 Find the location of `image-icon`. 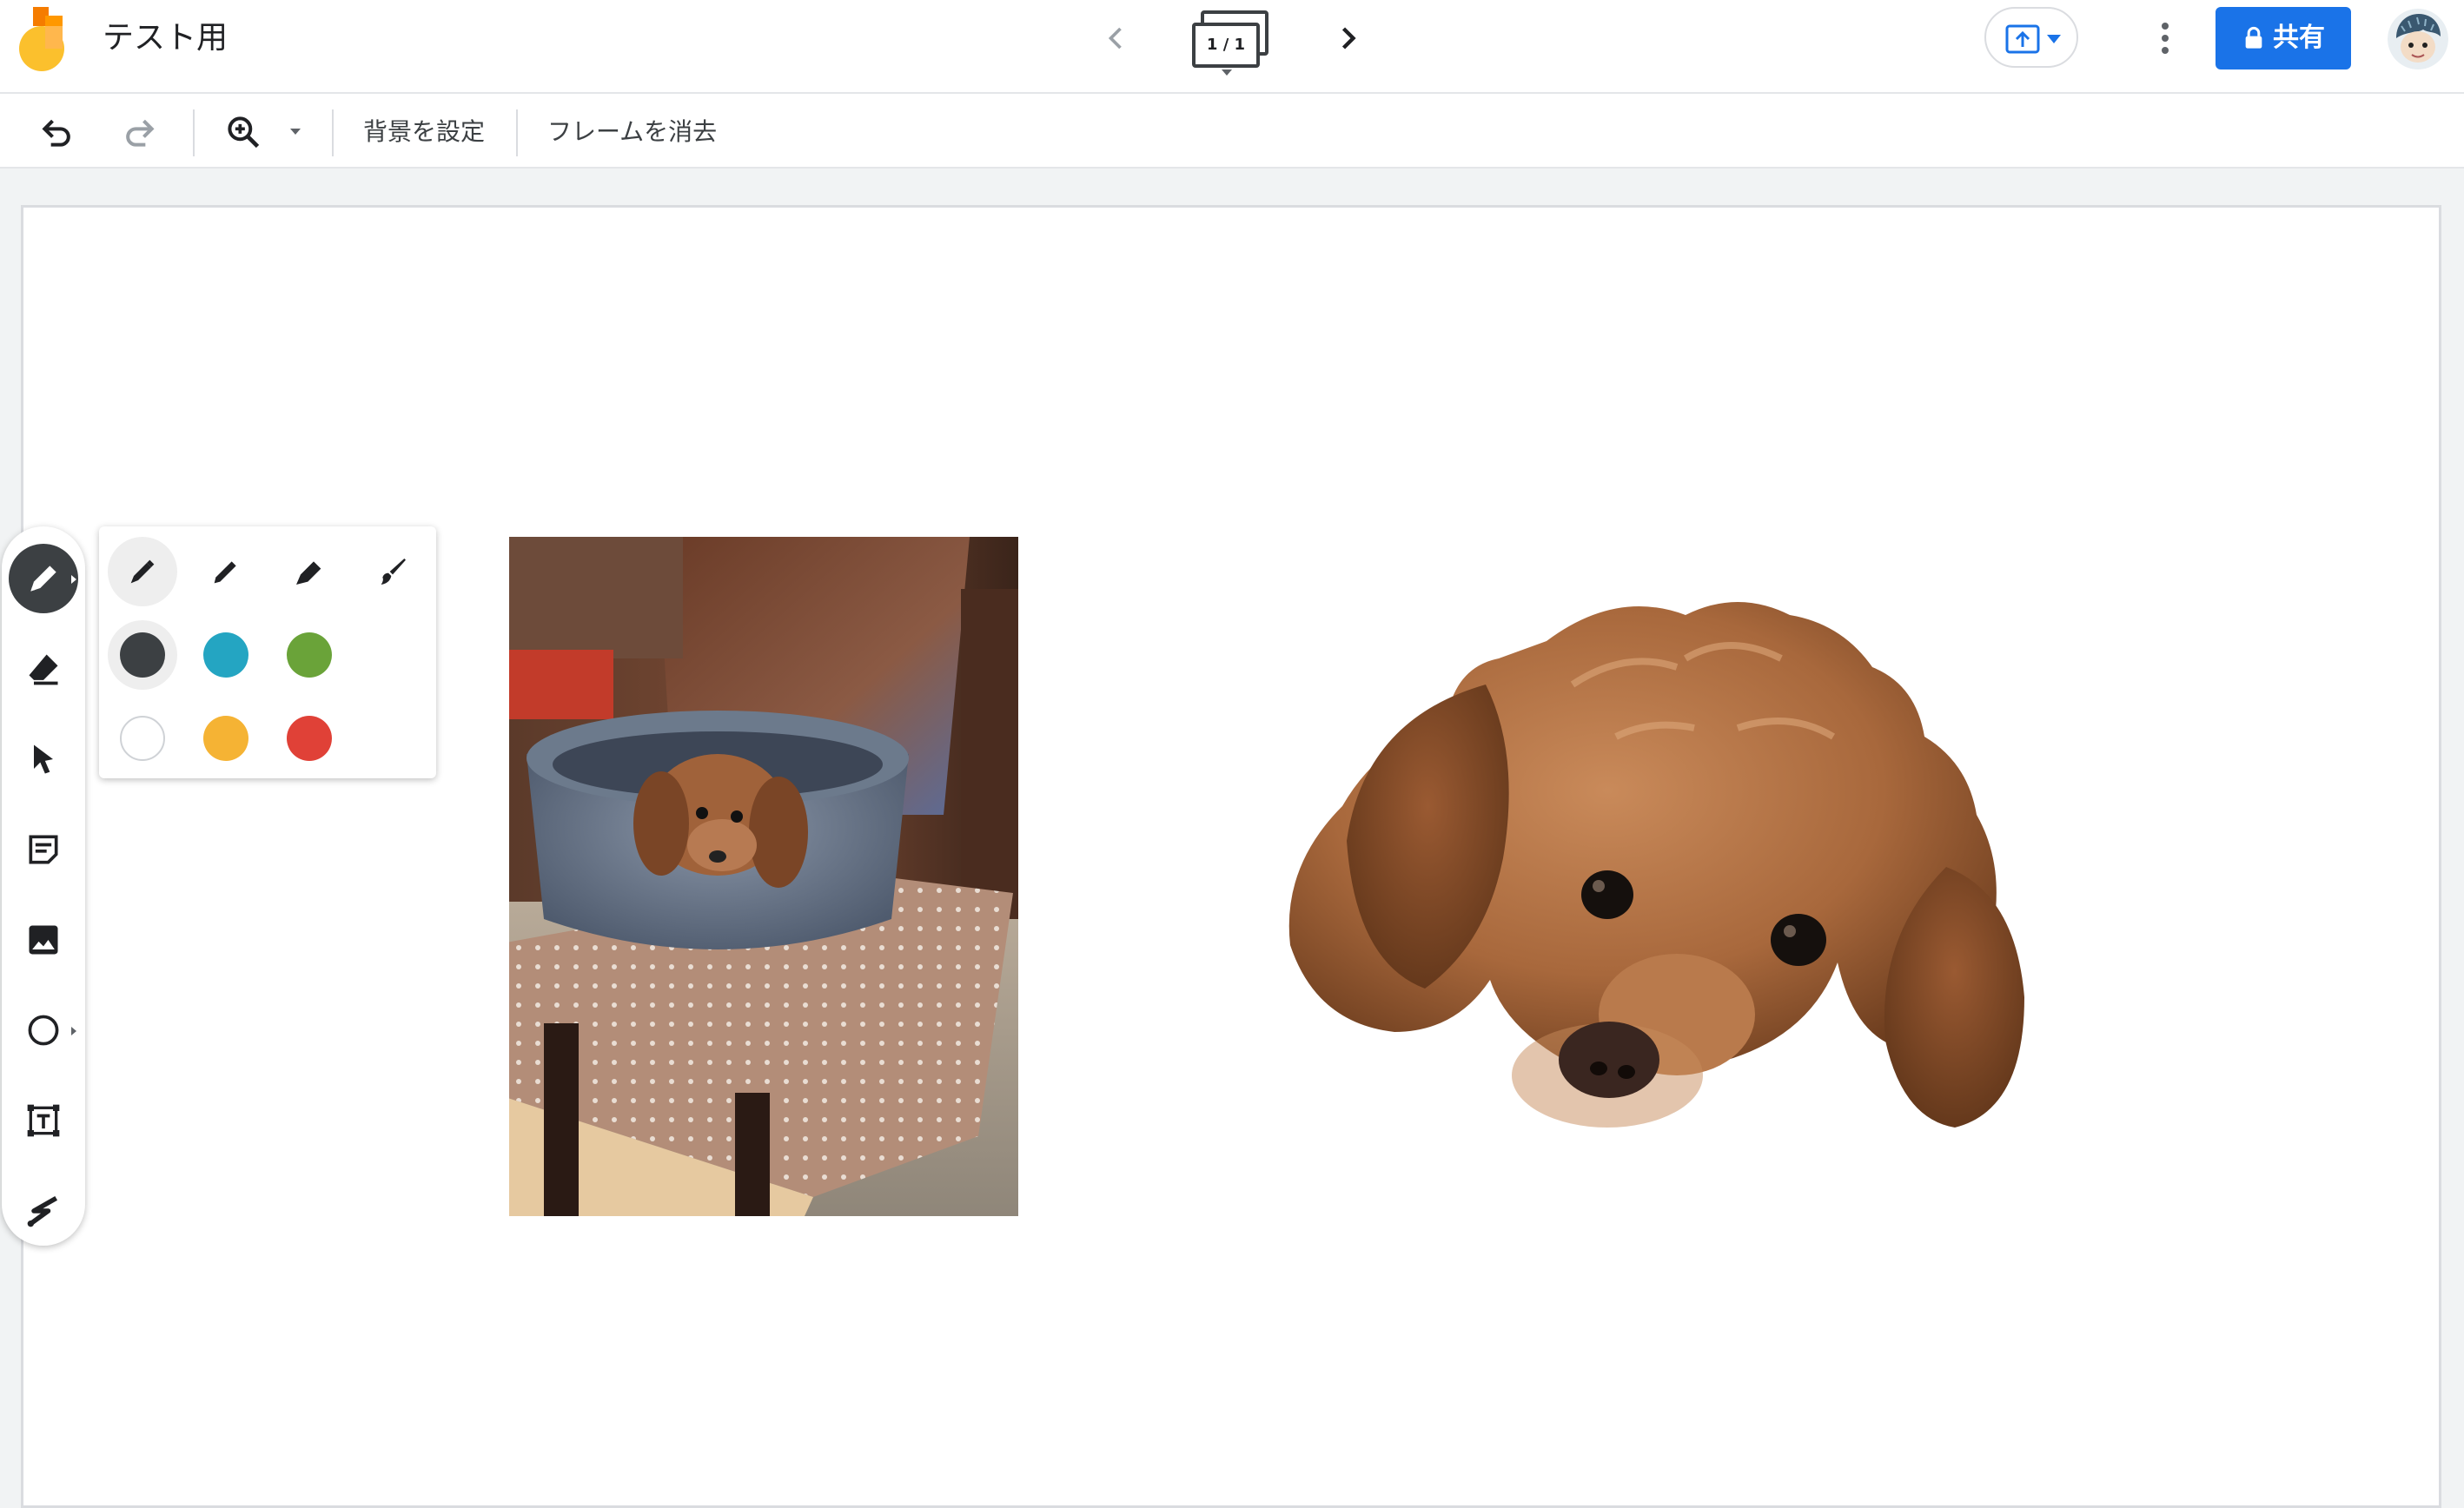

image-icon is located at coordinates (43, 940).